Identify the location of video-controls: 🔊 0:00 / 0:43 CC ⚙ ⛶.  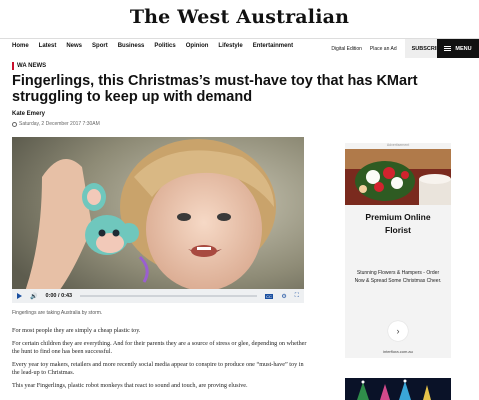
(158, 296).